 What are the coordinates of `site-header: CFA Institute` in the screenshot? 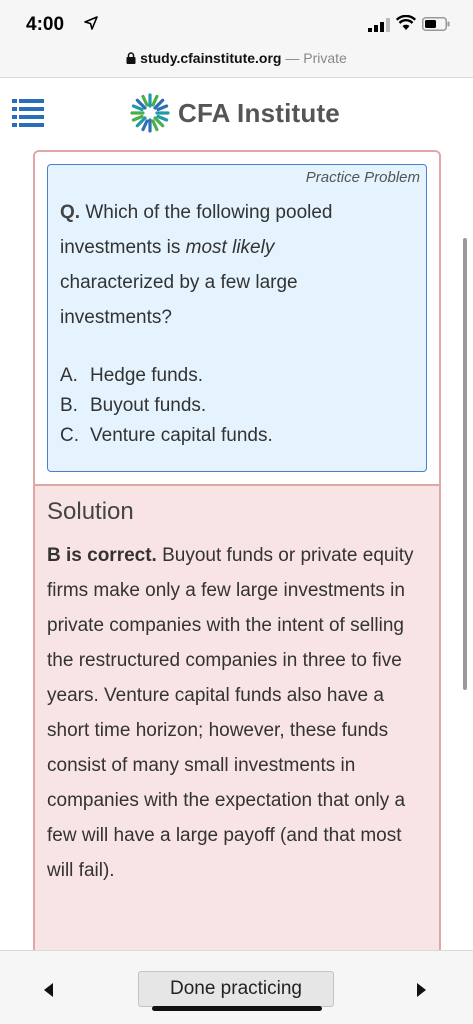 It's located at (236, 113).